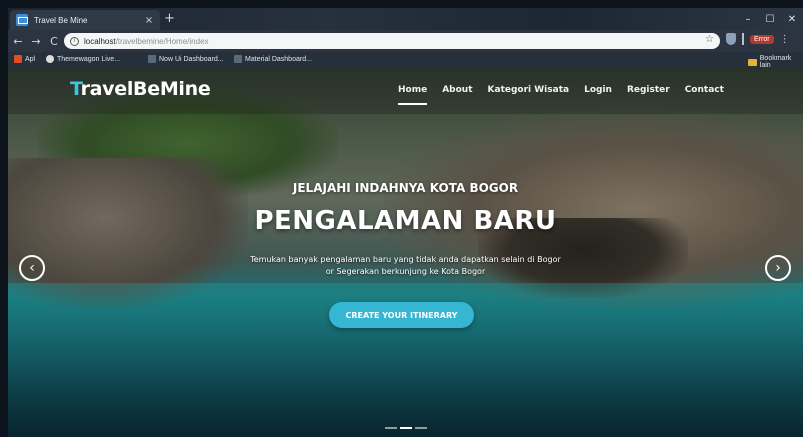 The height and width of the screenshot is (437, 803). Describe the element at coordinates (752, 62) in the screenshot. I see `folder-icon` at that location.